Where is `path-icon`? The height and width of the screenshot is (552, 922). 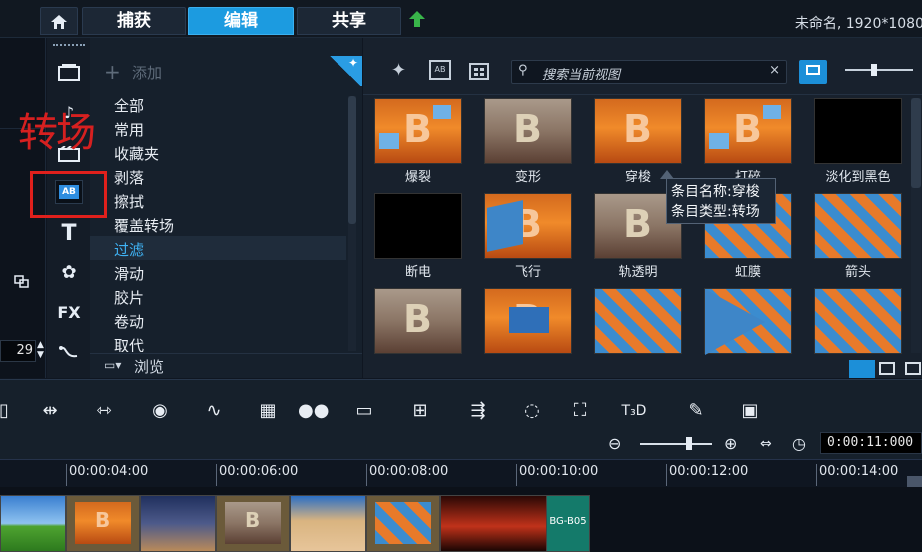 path-icon is located at coordinates (69, 352).